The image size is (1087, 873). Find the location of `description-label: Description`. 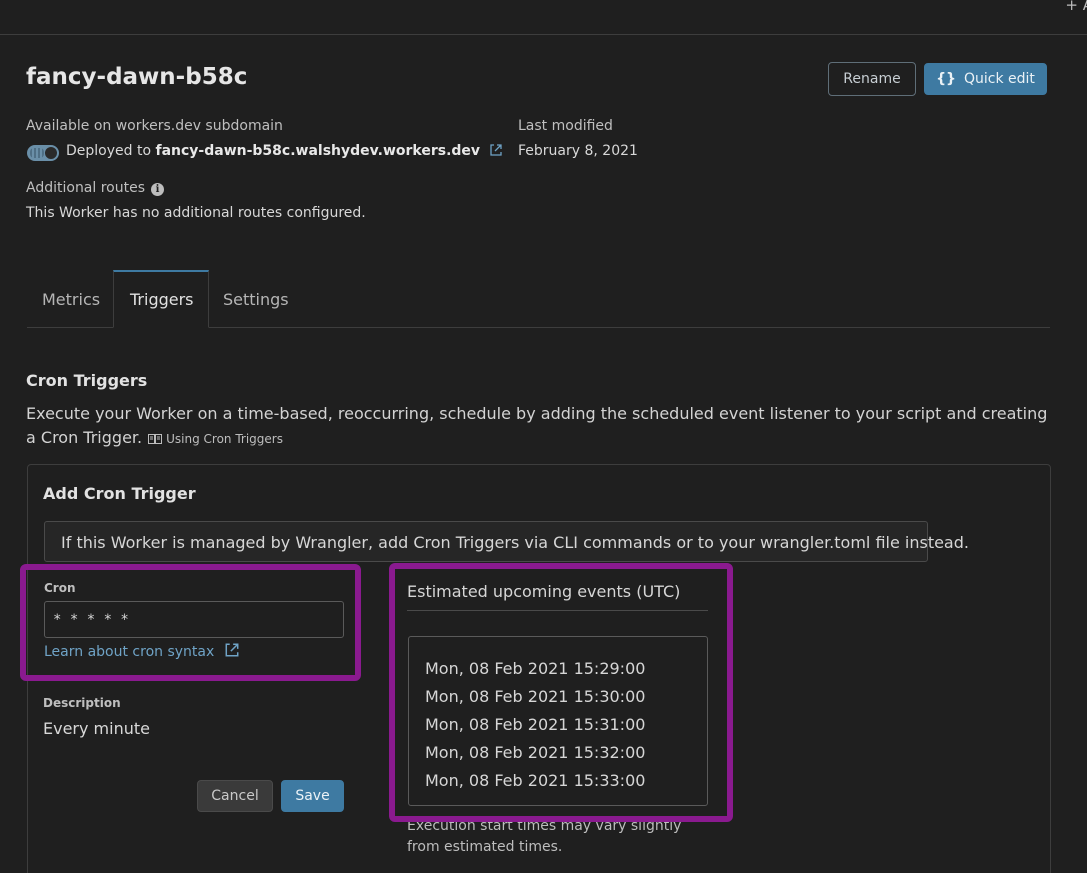

description-label: Description is located at coordinates (82, 703).